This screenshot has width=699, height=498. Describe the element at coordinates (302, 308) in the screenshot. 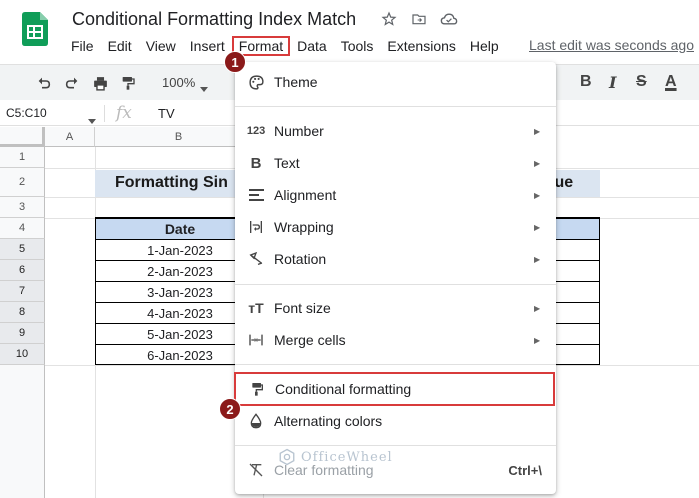

I see `menu-label: Font size` at that location.